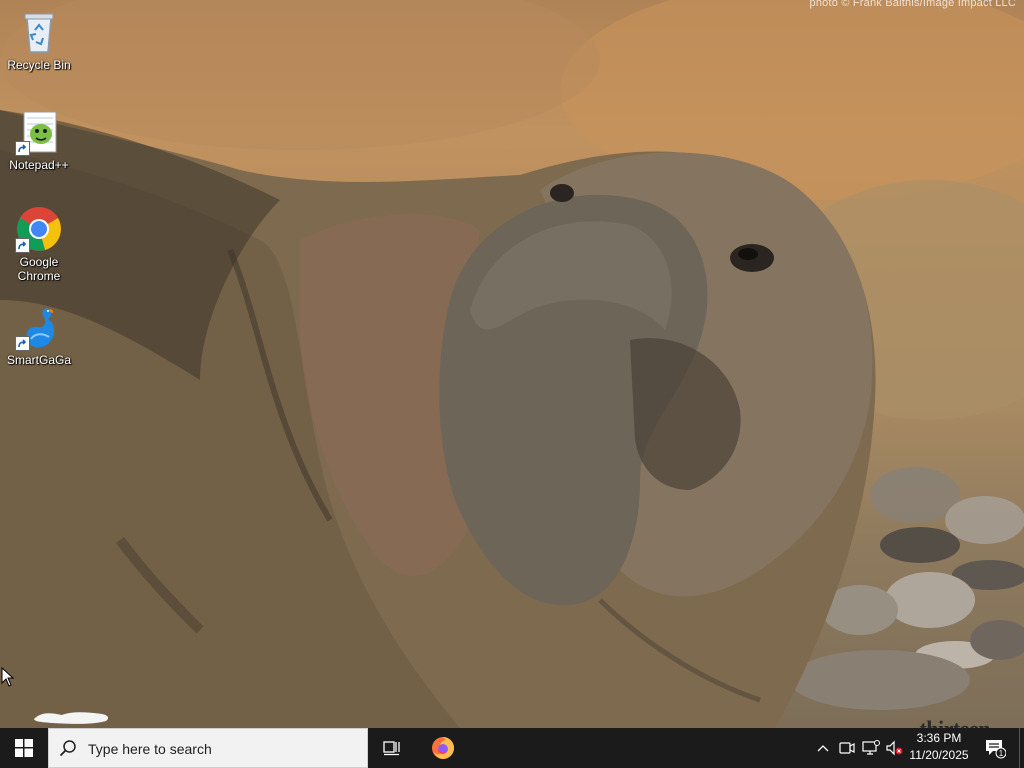 This screenshot has width=1024, height=768. I want to click on task-view-button, so click(392, 748).